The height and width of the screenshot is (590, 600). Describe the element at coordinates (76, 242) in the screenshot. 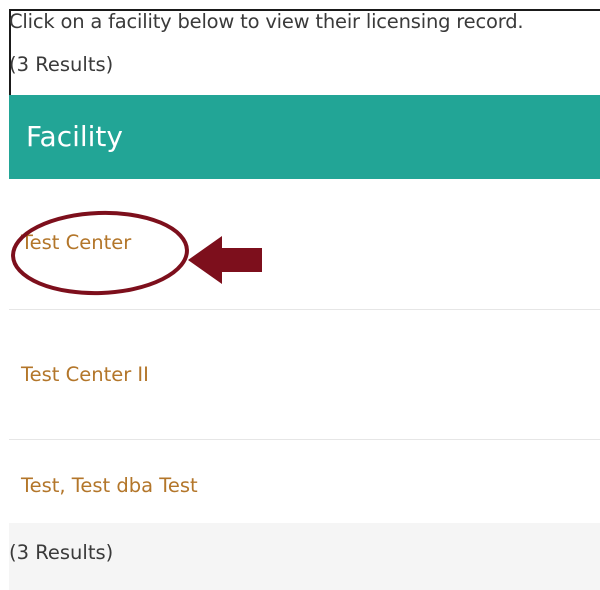

I see `facility-link-test-center: Test Center` at that location.